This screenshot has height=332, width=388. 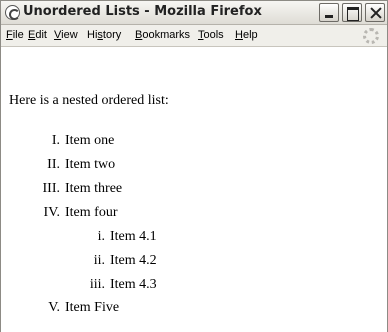 What do you see at coordinates (89, 100) in the screenshot?
I see `intro-text: Here is a nested ordered list:` at bounding box center [89, 100].